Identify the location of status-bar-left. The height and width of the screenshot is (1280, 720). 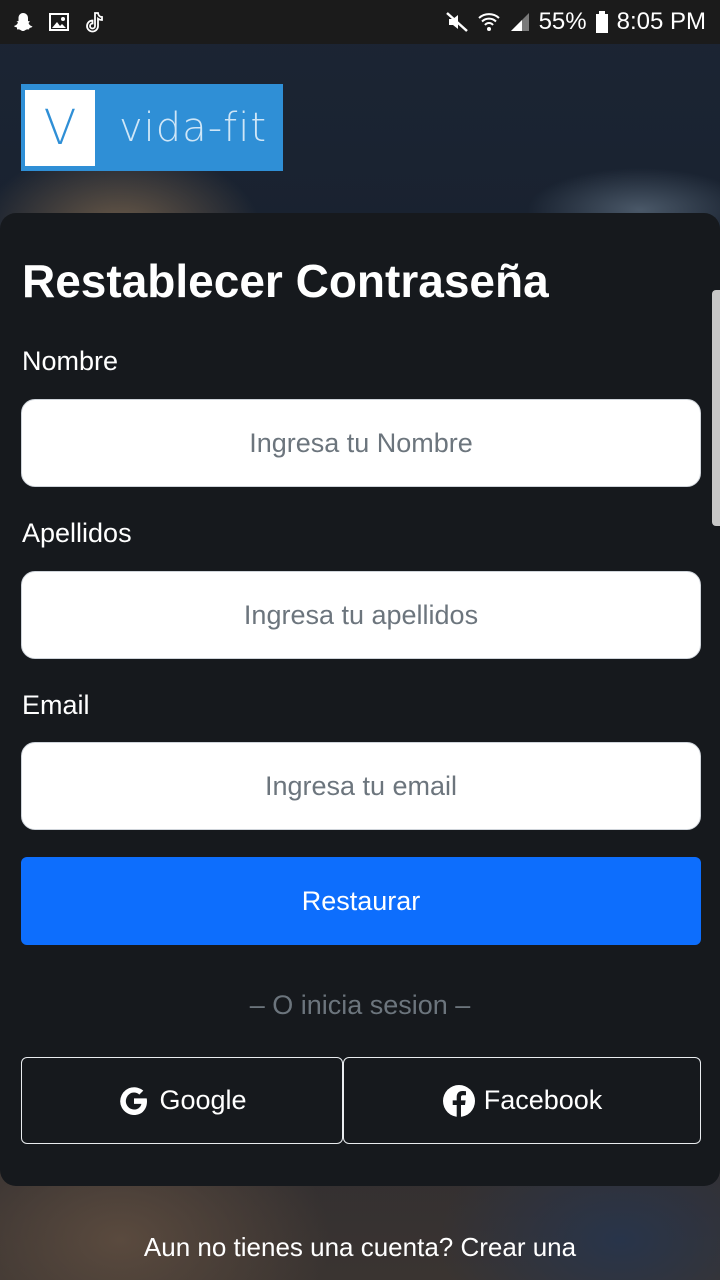
(58, 22).